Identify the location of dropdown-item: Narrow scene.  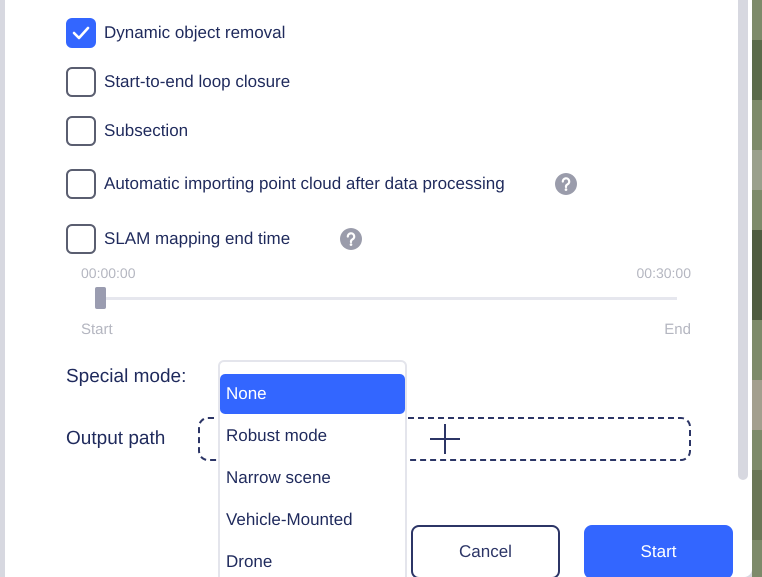
(312, 478).